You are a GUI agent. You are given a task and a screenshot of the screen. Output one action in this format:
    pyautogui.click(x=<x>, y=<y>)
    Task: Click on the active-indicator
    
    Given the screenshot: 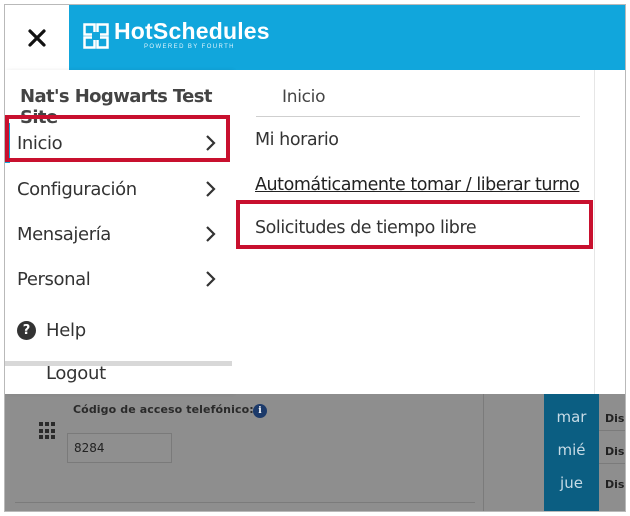 What is the action you would take?
    pyautogui.click(x=7, y=143)
    